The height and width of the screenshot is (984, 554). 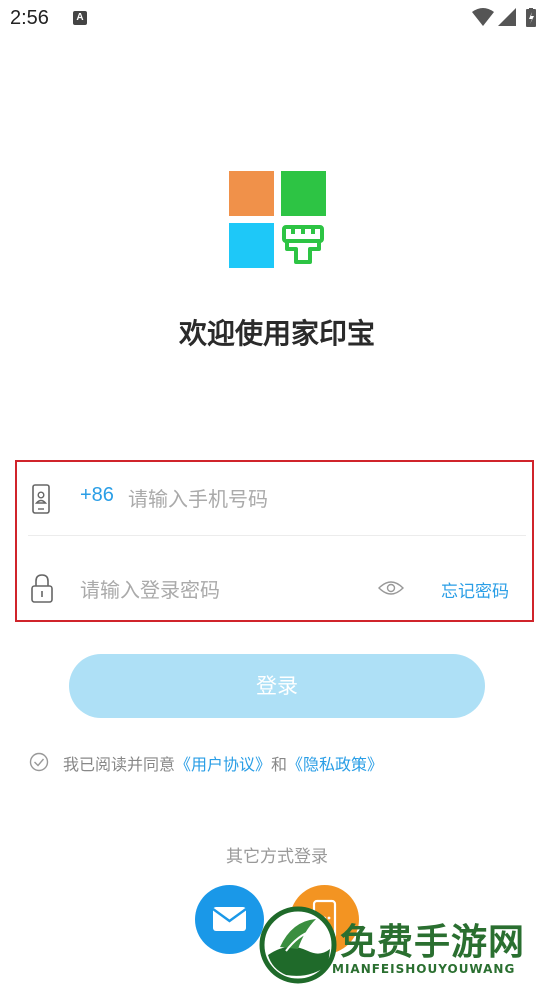 I want to click on system-icons, so click(x=504, y=17).